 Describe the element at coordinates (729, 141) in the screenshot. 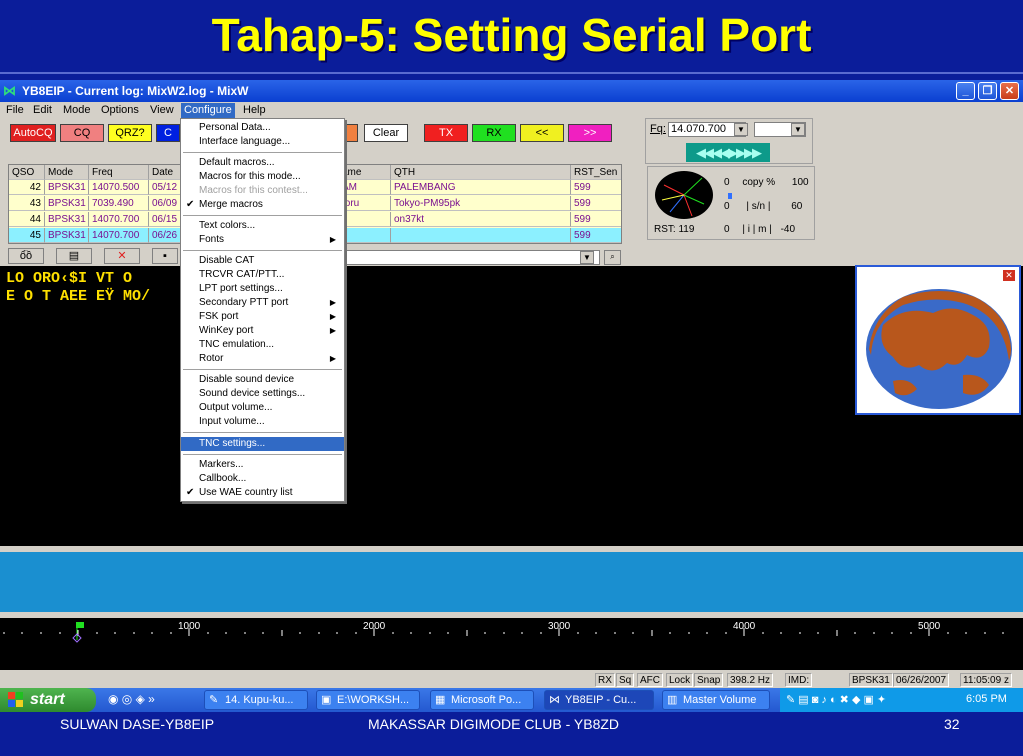

I see `frequency-panel: Fq: 14.070.700 ▼ ▼ ◀◀◀◀▶▶▶▶` at that location.